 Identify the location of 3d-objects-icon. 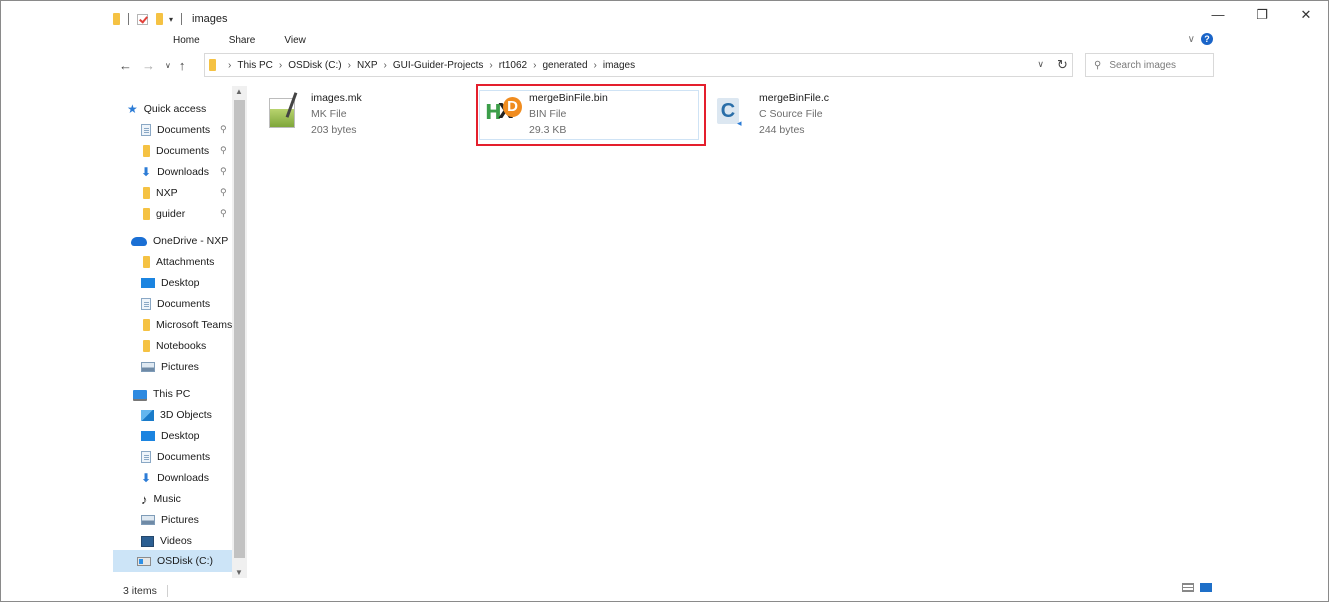
(147, 415).